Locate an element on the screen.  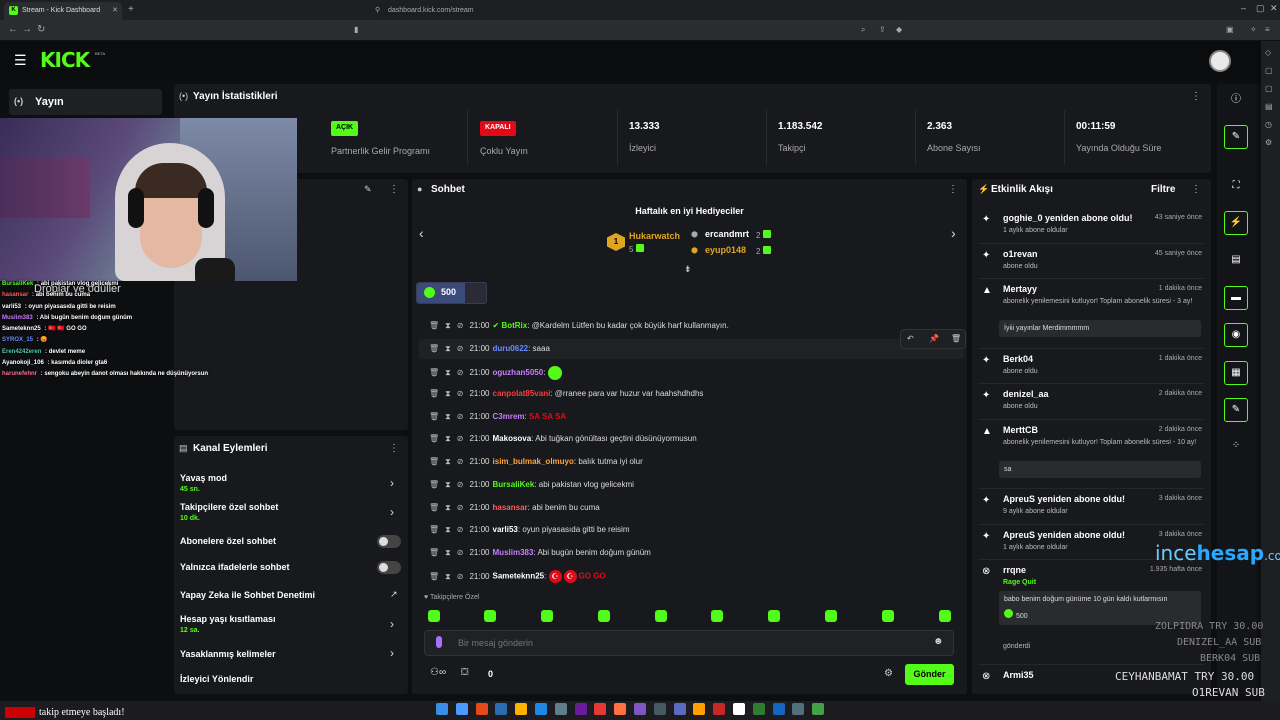
zoom-icon: ⌕ is located at coordinates (863, 30).